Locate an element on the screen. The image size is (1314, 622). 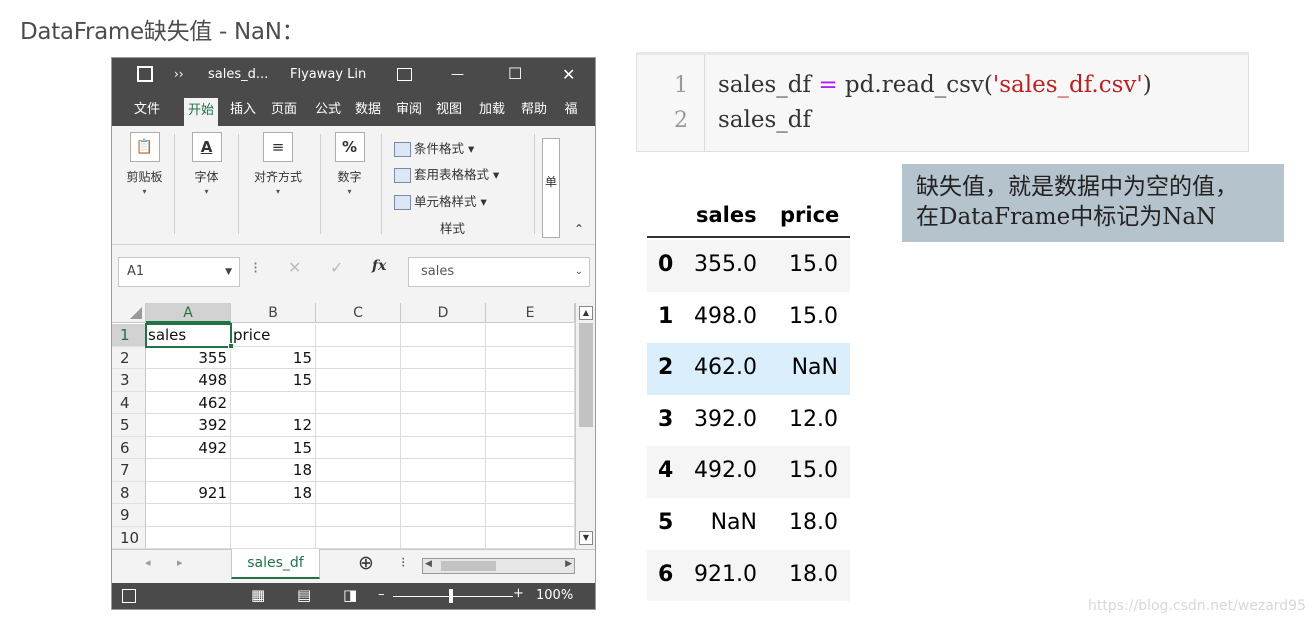
grid-cell: 492 is located at coordinates (188, 447).